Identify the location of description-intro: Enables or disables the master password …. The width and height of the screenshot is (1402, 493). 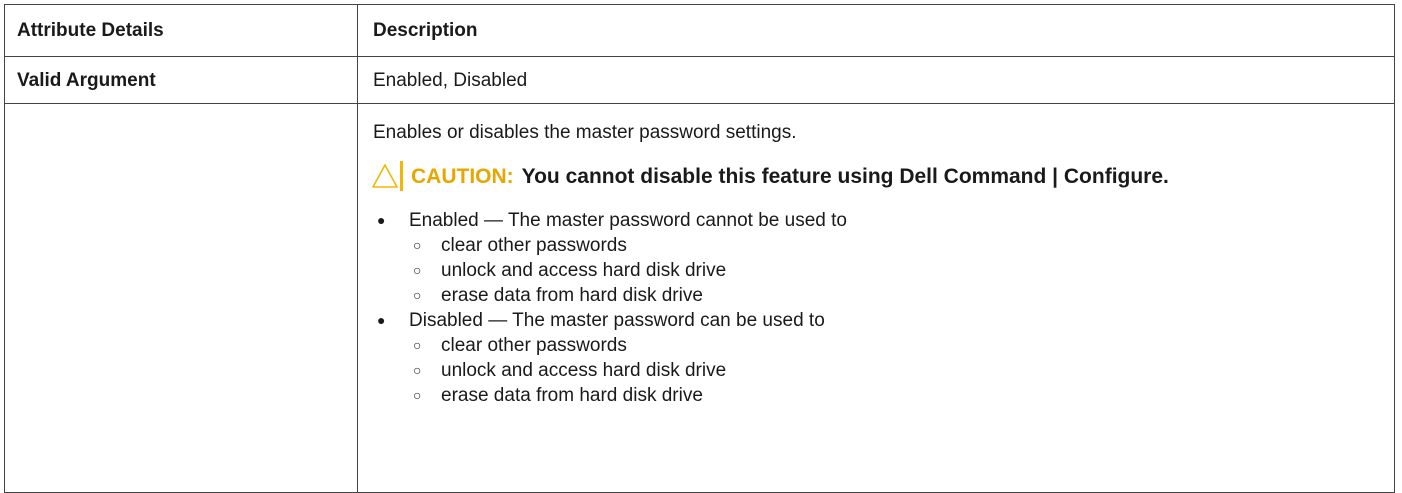
(585, 132).